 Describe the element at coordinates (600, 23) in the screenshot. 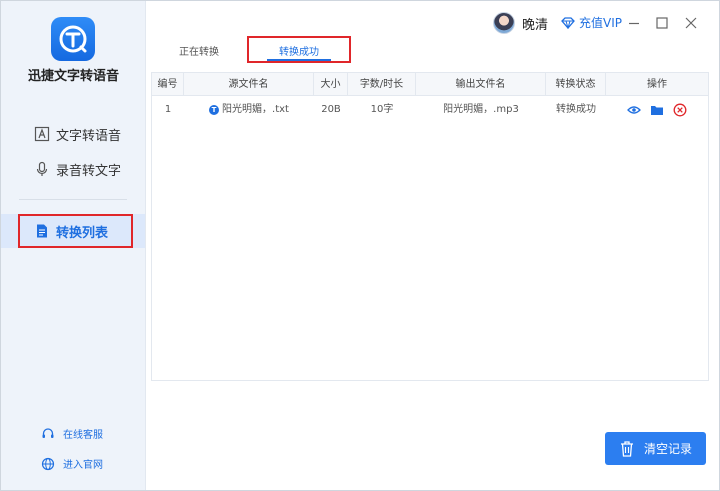

I see `vip-label: 充值VIP` at that location.